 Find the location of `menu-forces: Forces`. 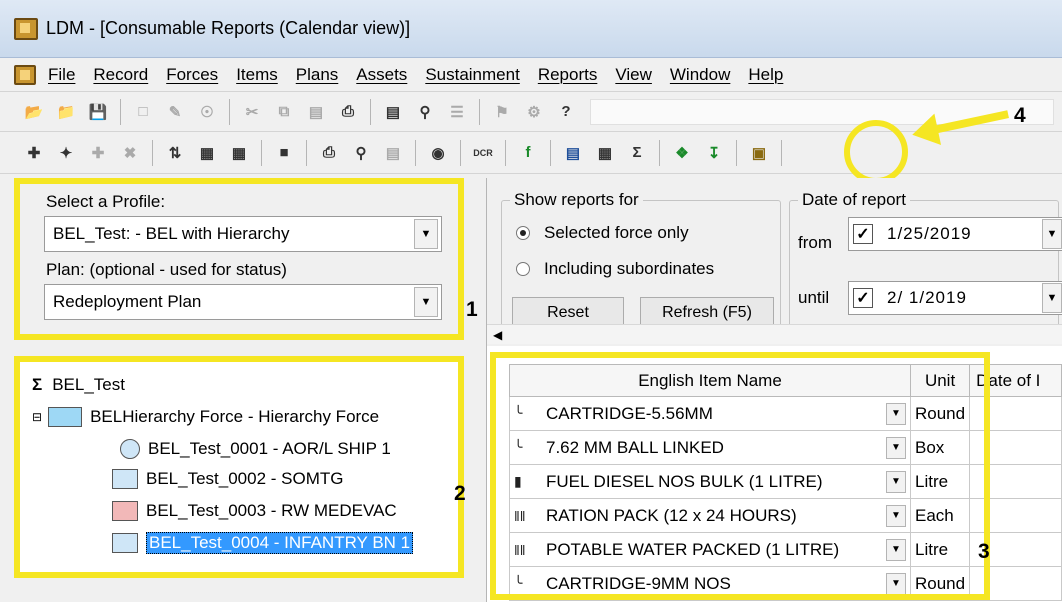

menu-forces: Forces is located at coordinates (192, 75).